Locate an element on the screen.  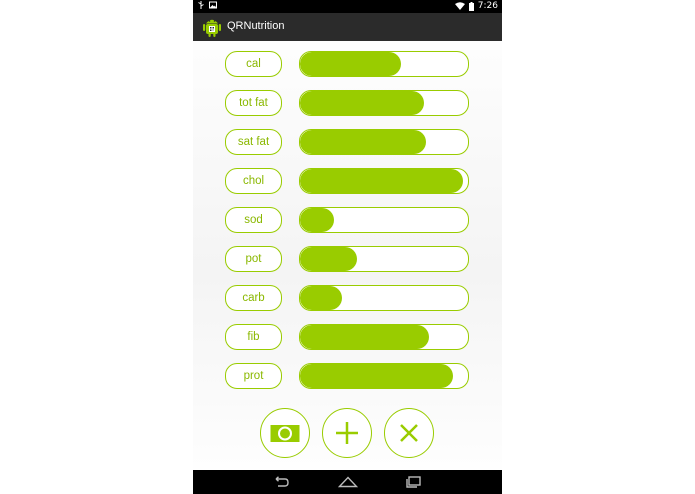
home-icon is located at coordinates (348, 482).